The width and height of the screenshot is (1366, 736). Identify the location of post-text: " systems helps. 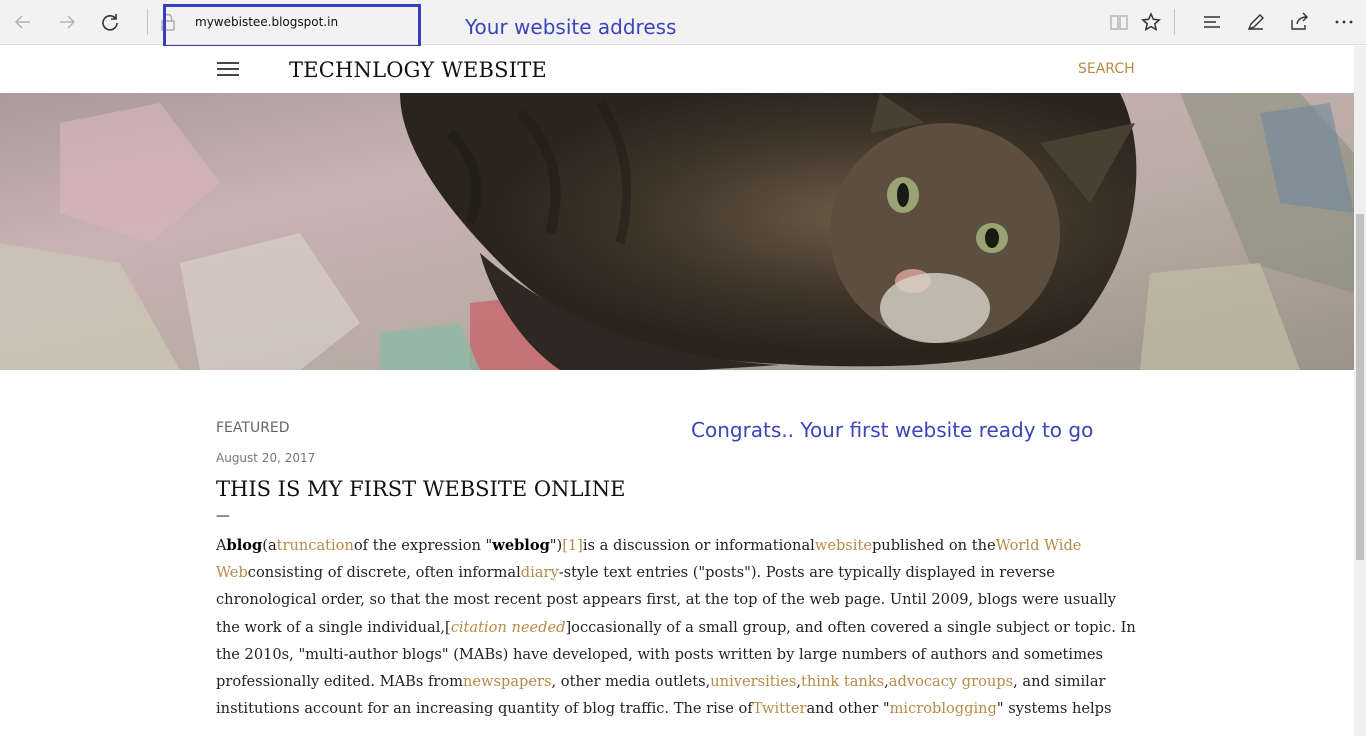
(1054, 709).